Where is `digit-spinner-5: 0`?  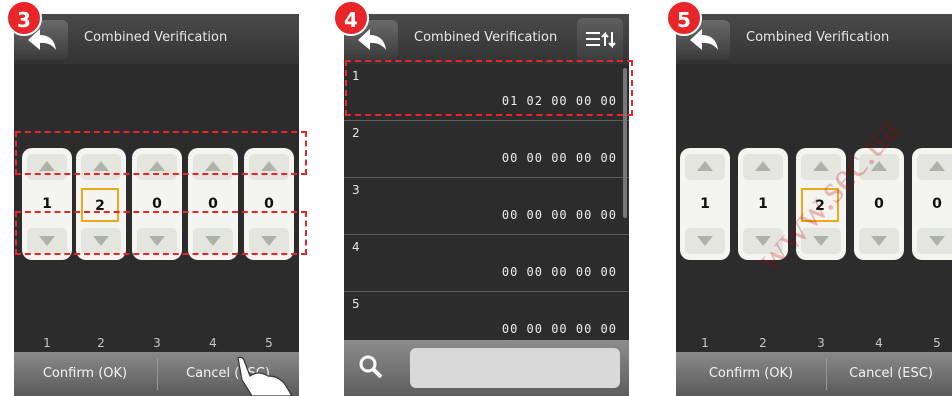 digit-spinner-5: 0 is located at coordinates (932, 204).